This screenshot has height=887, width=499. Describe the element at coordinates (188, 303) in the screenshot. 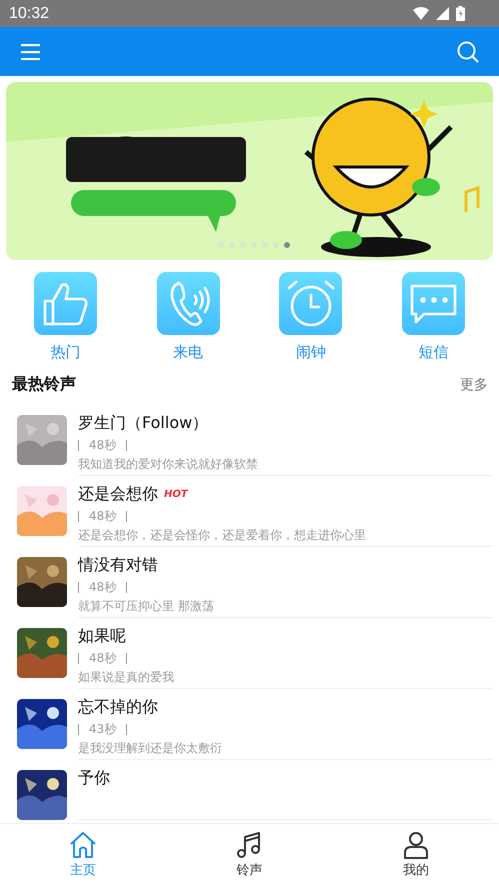

I see `phone-icon` at that location.